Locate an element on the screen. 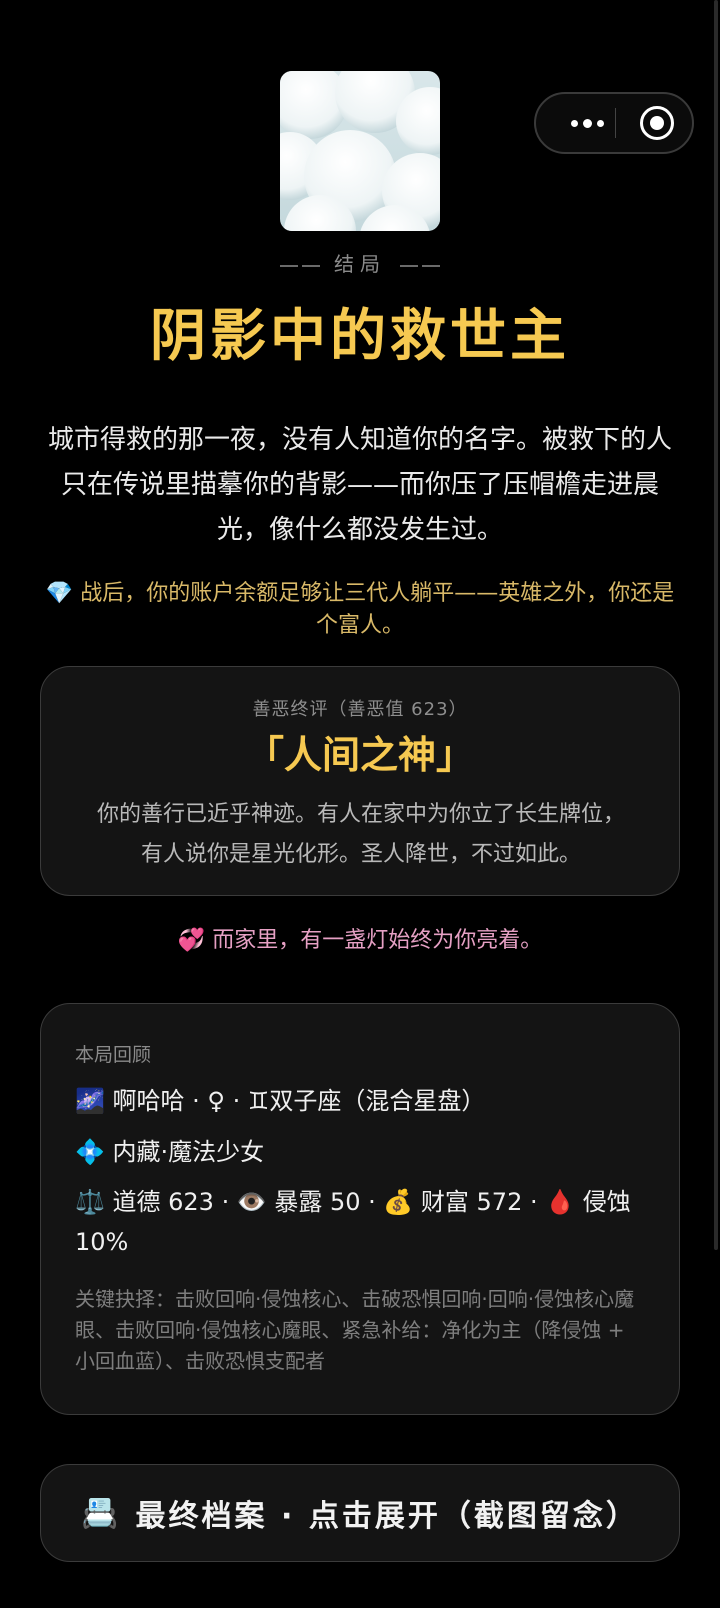 Image resolution: width=720 pixels, height=1608 pixels. target-circle-icon is located at coordinates (657, 123).